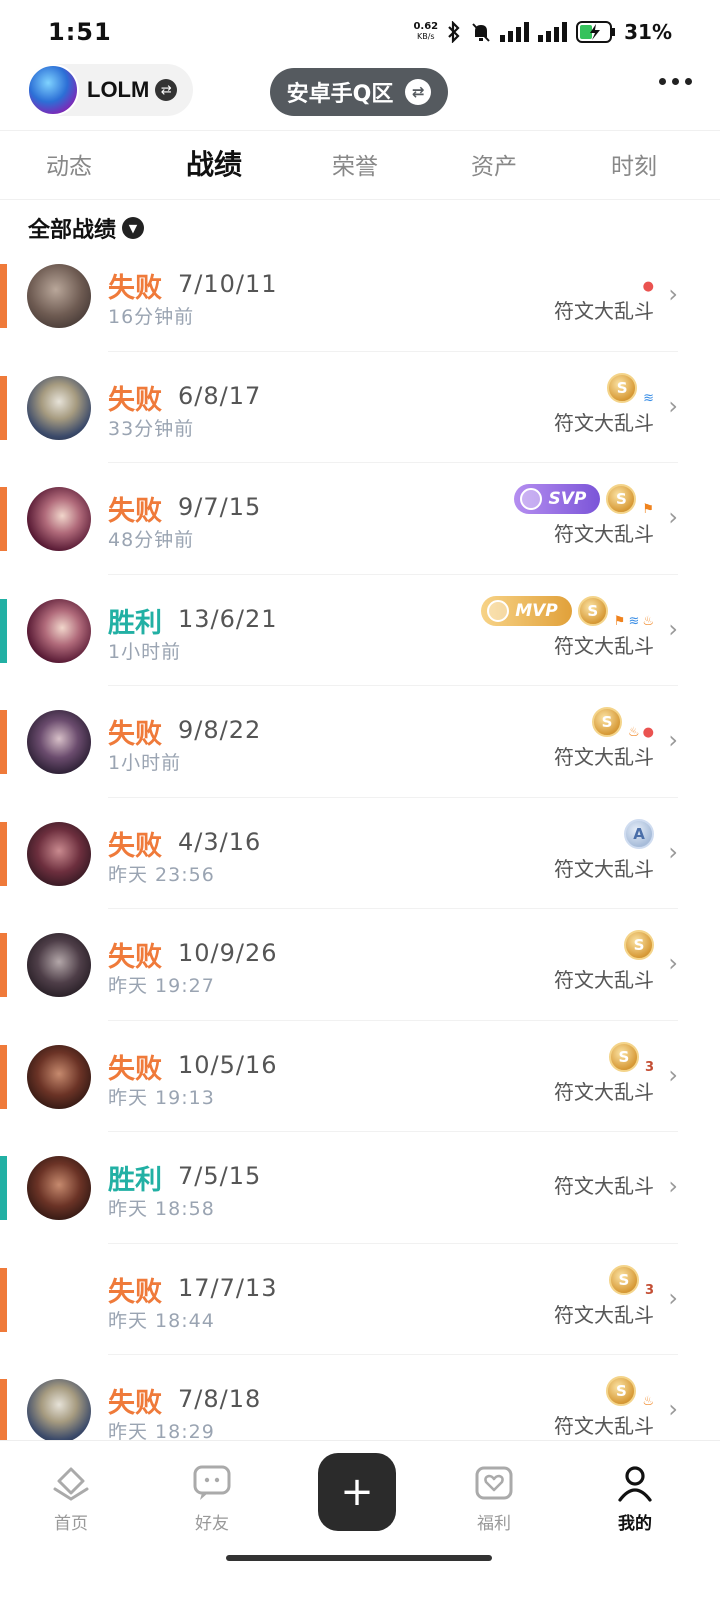 The image size is (720, 1600). I want to click on lightning-icon, so click(498, 610).